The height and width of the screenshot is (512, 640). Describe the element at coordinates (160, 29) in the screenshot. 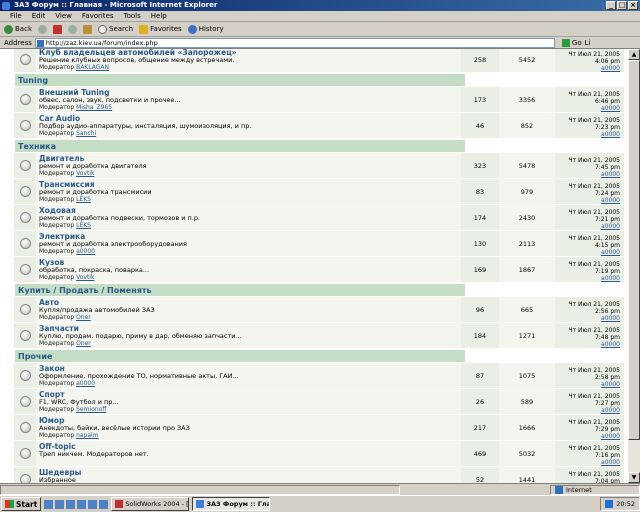

I see `favorites-button: Favorites` at that location.